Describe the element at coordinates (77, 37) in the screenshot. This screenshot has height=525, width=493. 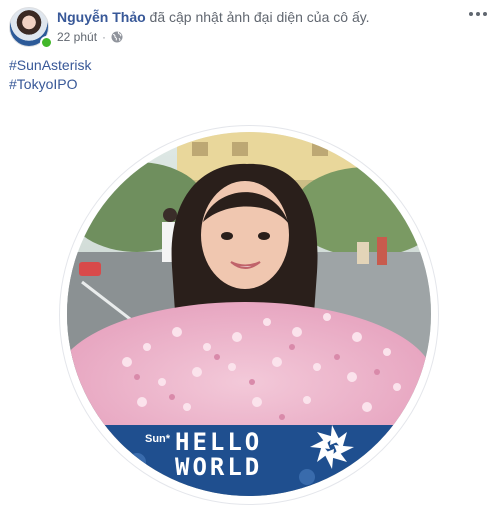
I see `post-timestamp: 22 phút` at that location.